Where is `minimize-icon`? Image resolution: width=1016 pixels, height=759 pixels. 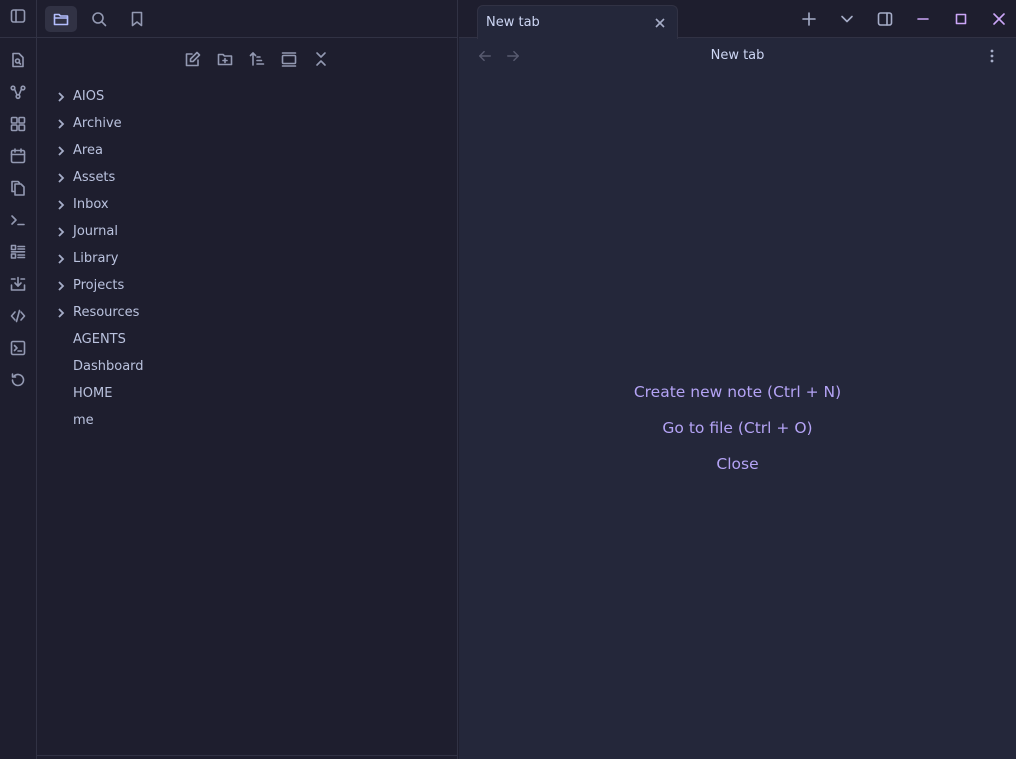
minimize-icon is located at coordinates (923, 19).